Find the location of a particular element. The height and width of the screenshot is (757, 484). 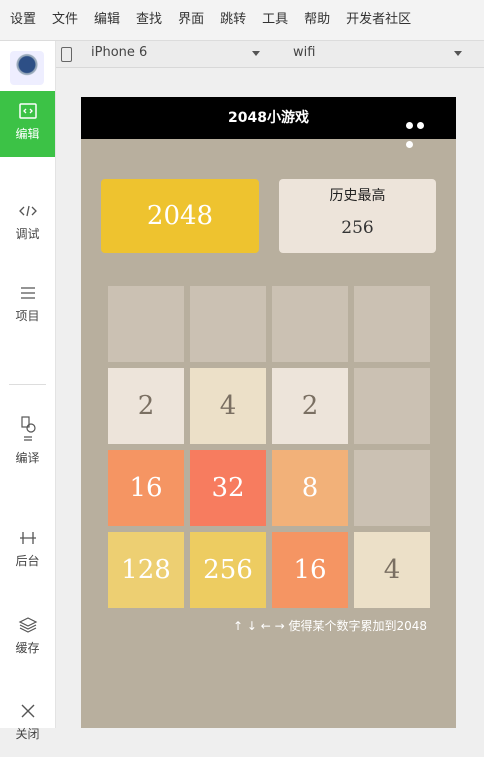

avatar is located at coordinates (27, 68).